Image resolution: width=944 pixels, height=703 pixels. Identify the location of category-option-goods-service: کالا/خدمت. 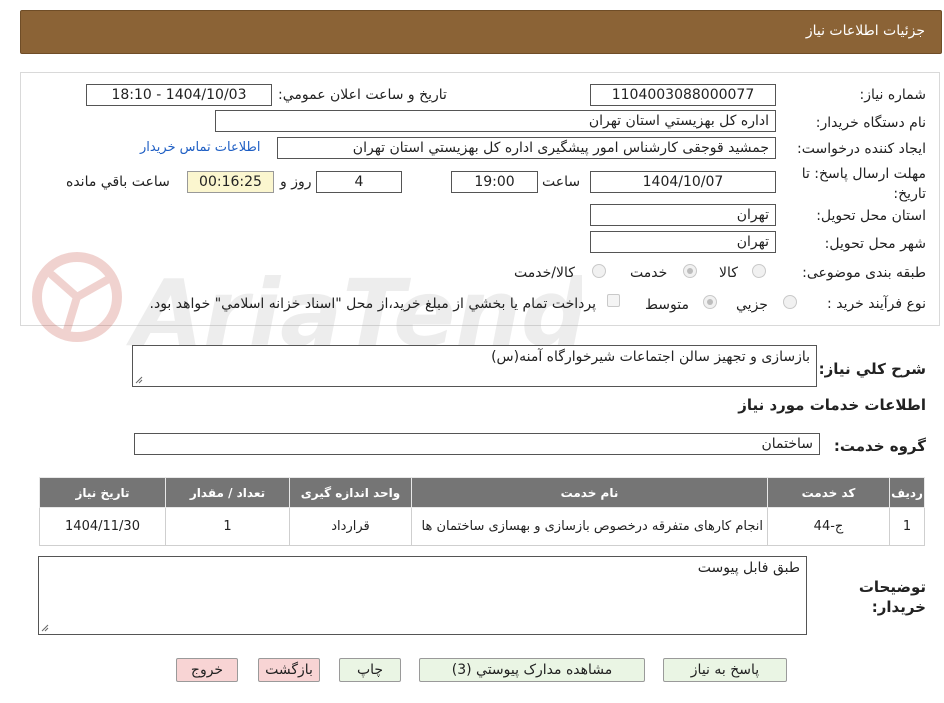
(544, 273).